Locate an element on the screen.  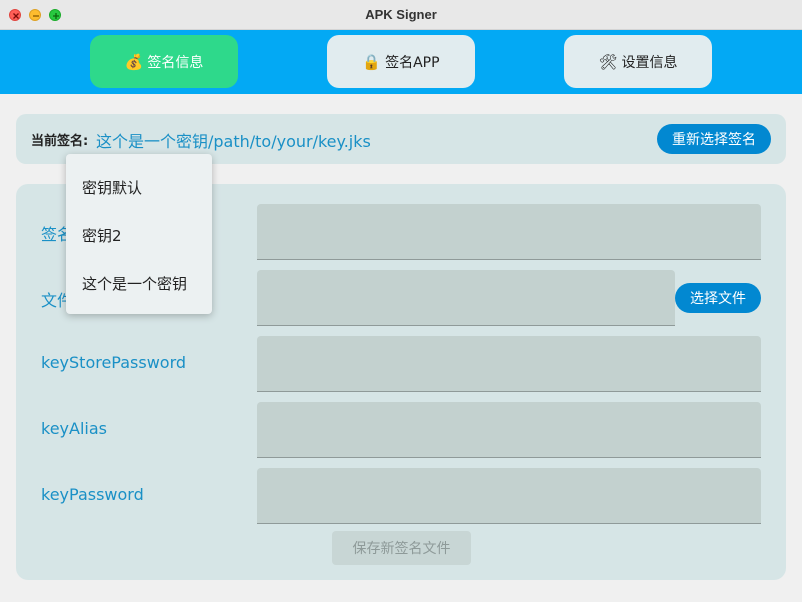
tab-settings: 🛠 设置信息 is located at coordinates (638, 61).